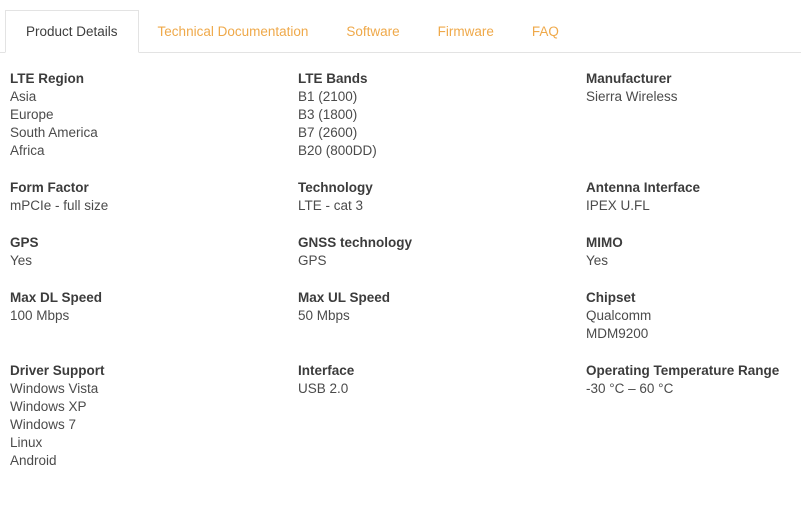  I want to click on spec-manufacturer: Manufacturer Sierra Wireless, so click(688, 88).